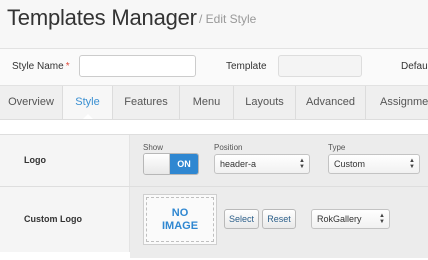 The width and height of the screenshot is (428, 260). I want to click on tab-layouts: Layouts, so click(265, 102).